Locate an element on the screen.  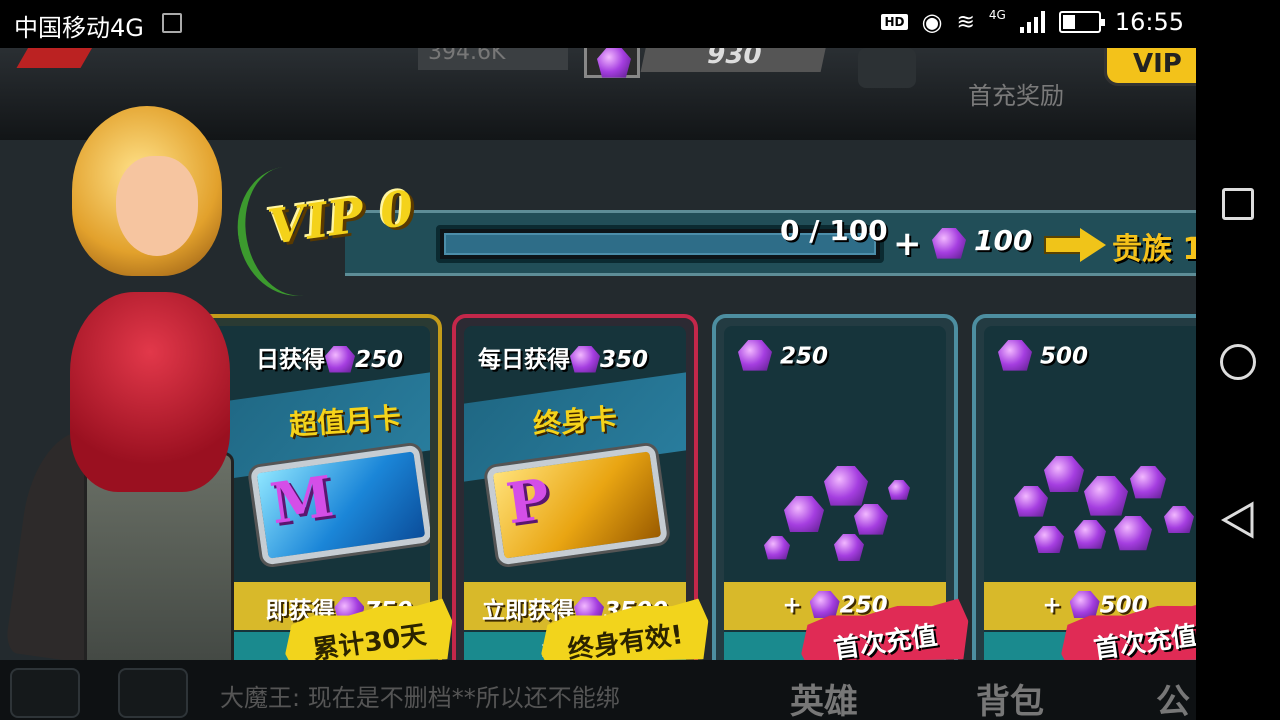
daily-amount: 350 is located at coordinates (624, 360).